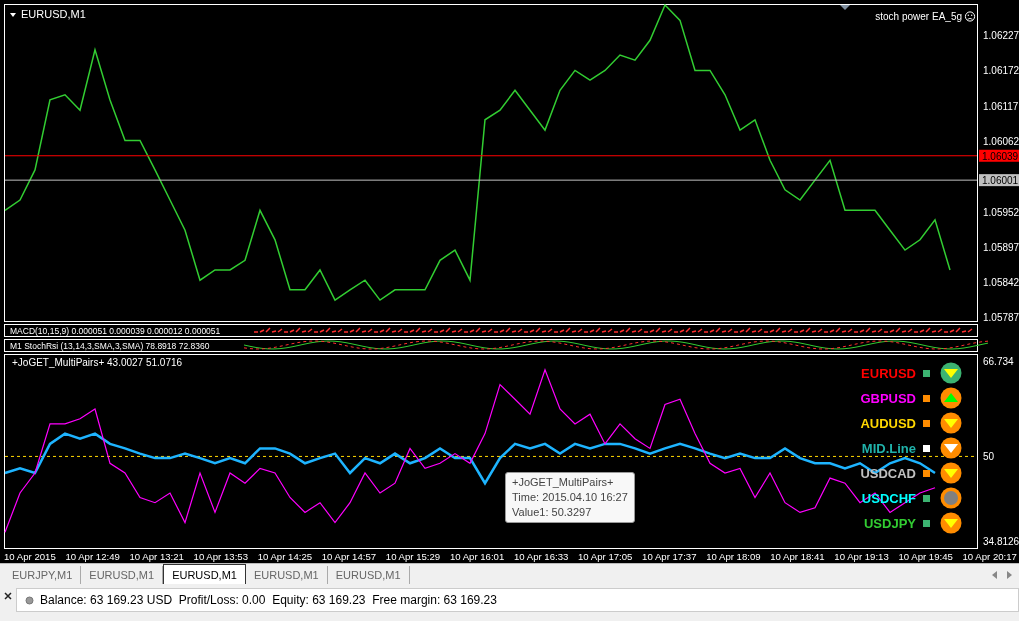 This screenshot has width=1019, height=621. What do you see at coordinates (669, 556) in the screenshot?
I see `time-tick-label: 10 Apr 17:37` at bounding box center [669, 556].